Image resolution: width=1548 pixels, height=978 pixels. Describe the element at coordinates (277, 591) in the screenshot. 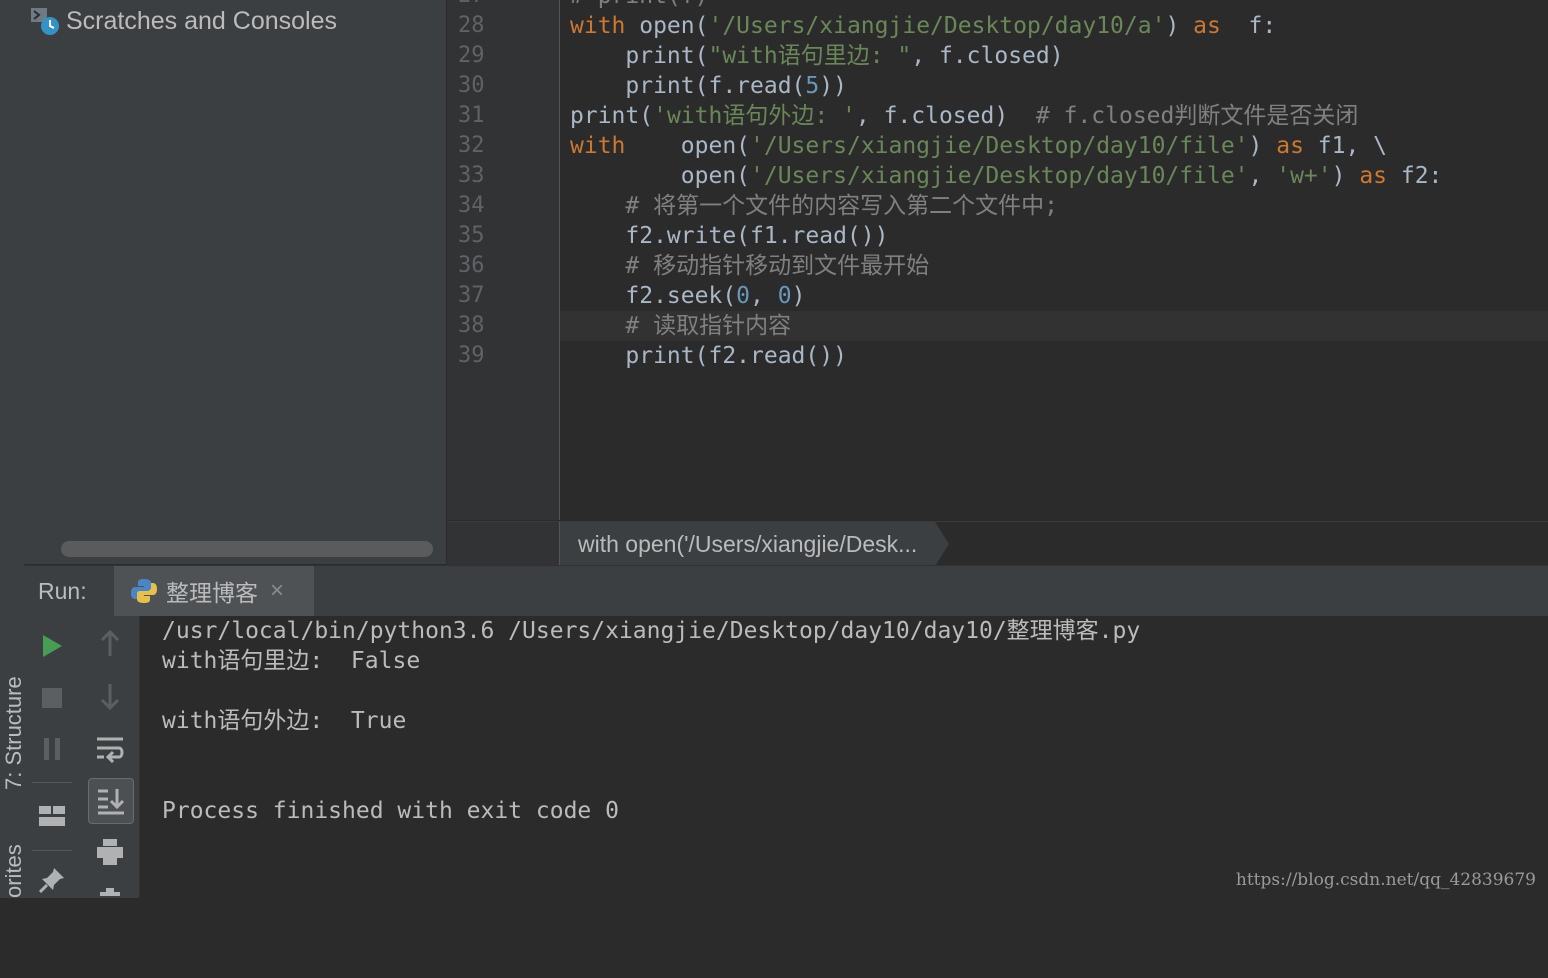

I see `close-icon: ×` at that location.